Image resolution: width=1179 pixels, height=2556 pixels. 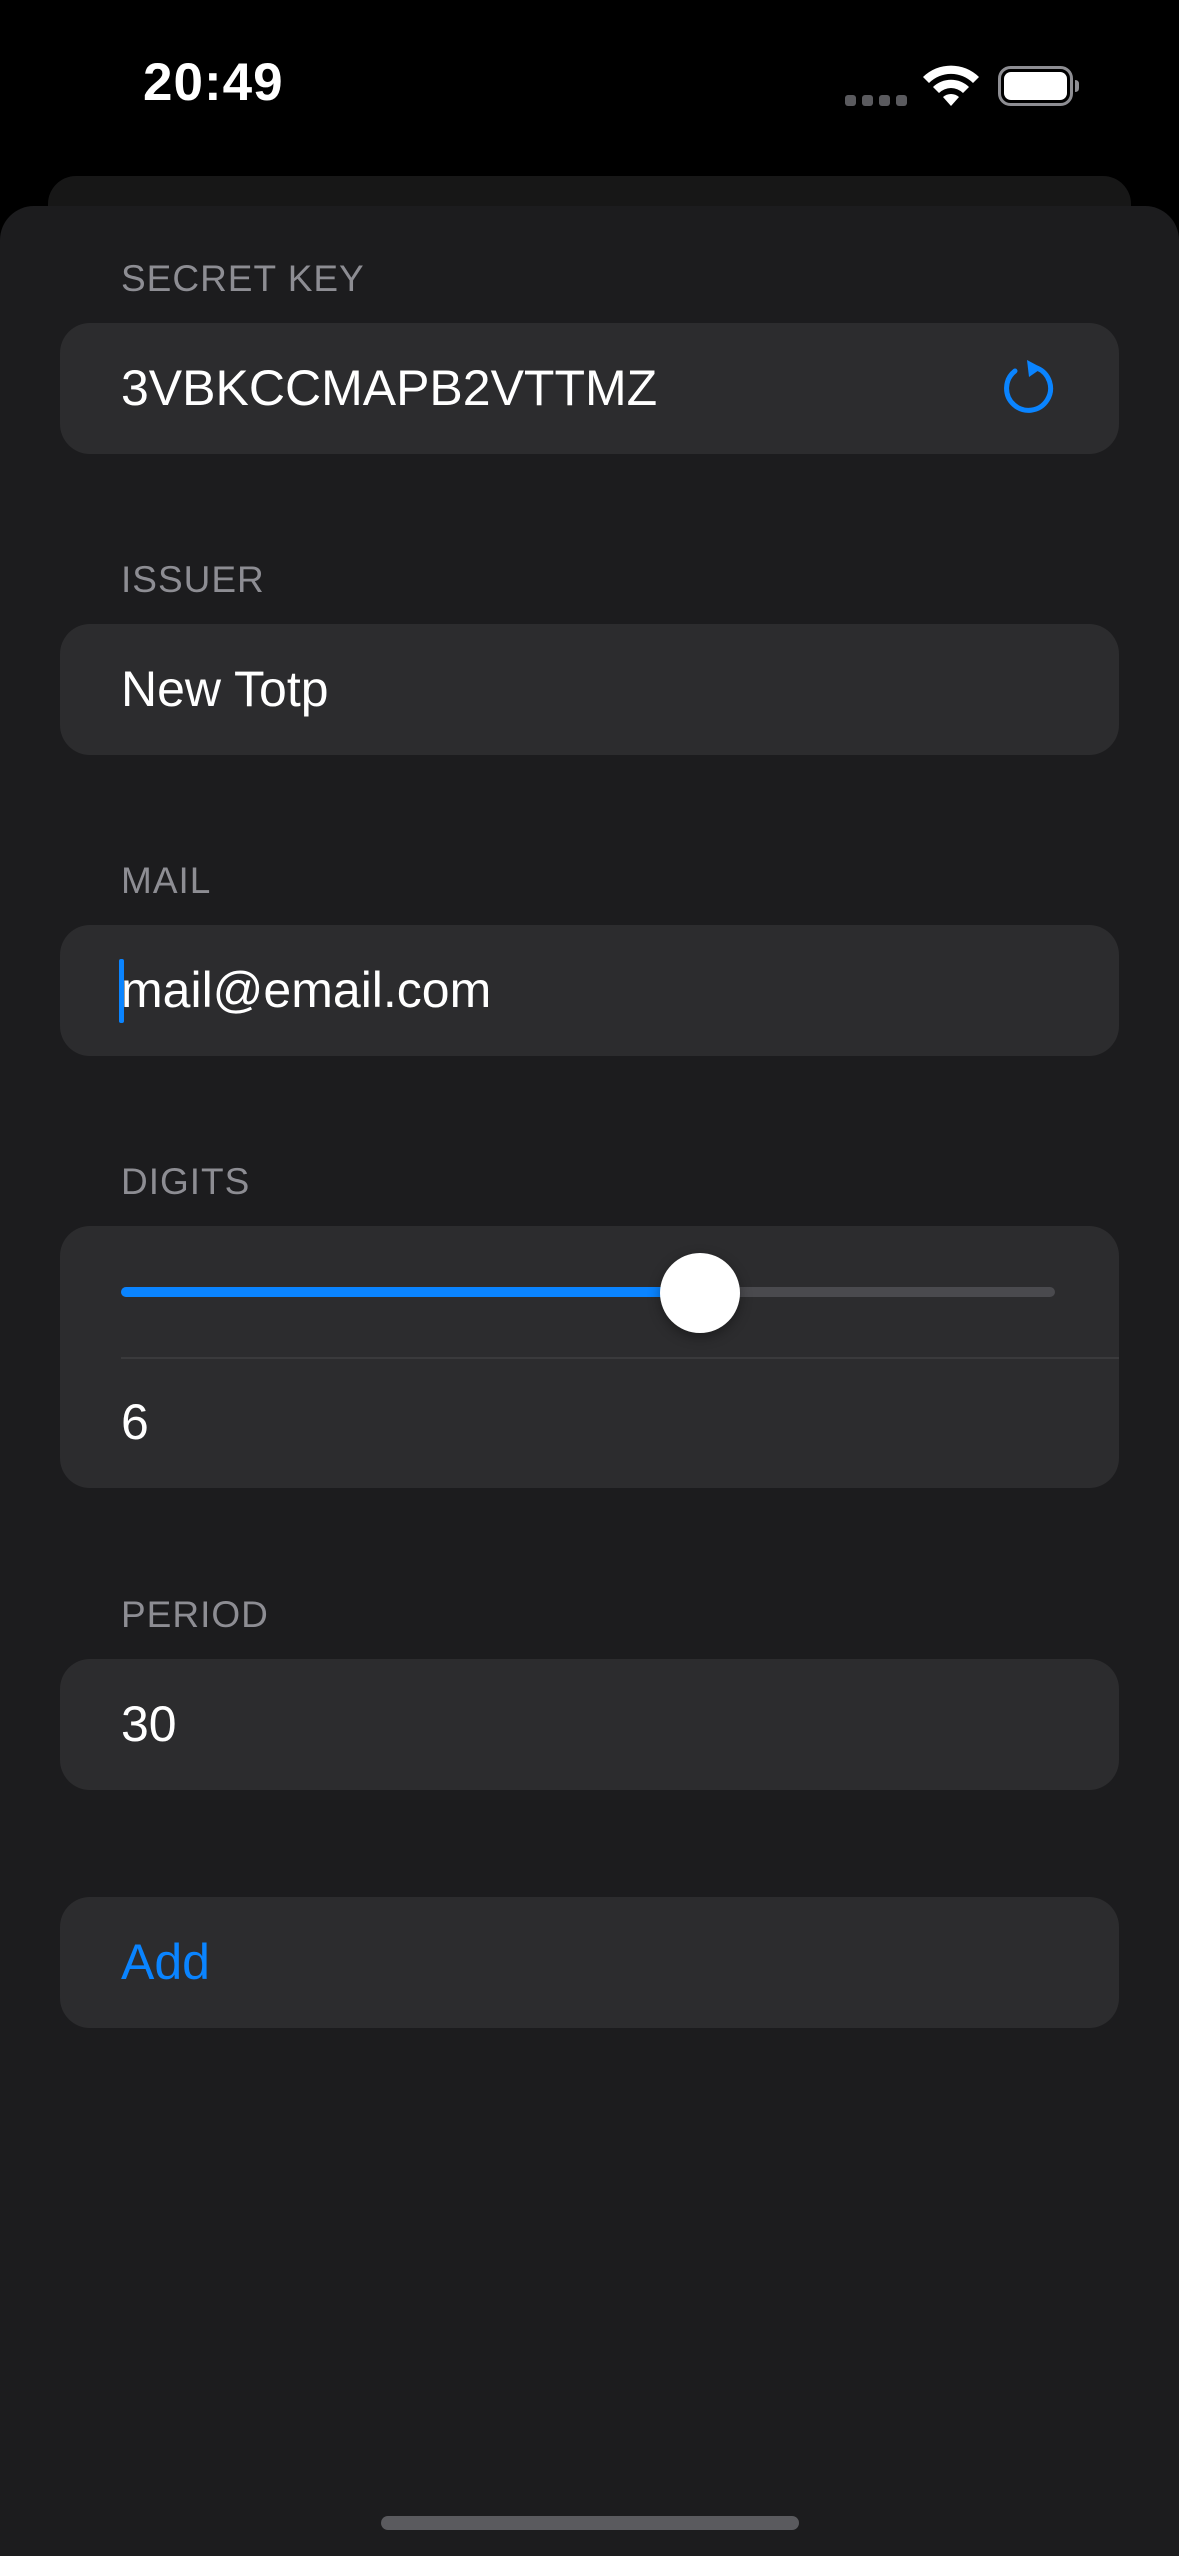 What do you see at coordinates (186, 1181) in the screenshot?
I see `digits-label: DIGITS` at bounding box center [186, 1181].